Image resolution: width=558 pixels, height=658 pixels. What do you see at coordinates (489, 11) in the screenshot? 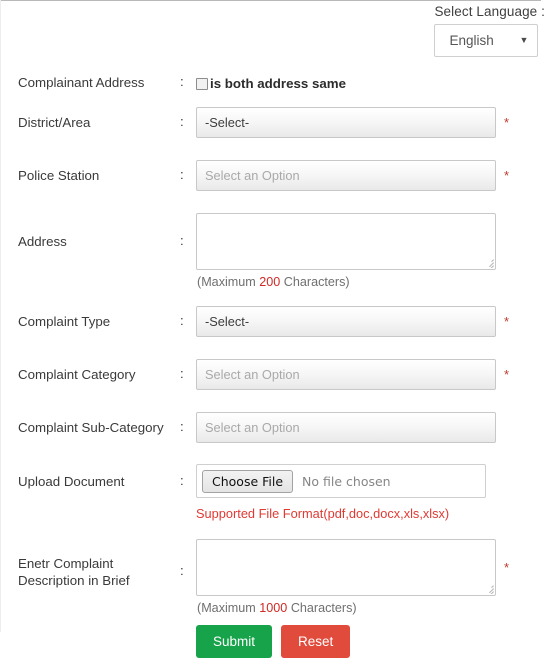
I see `language-label: Select Language :` at bounding box center [489, 11].